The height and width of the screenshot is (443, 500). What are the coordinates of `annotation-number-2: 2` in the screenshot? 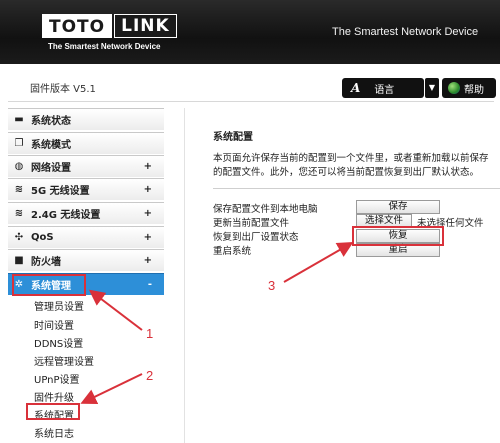 It's located at (150, 375).